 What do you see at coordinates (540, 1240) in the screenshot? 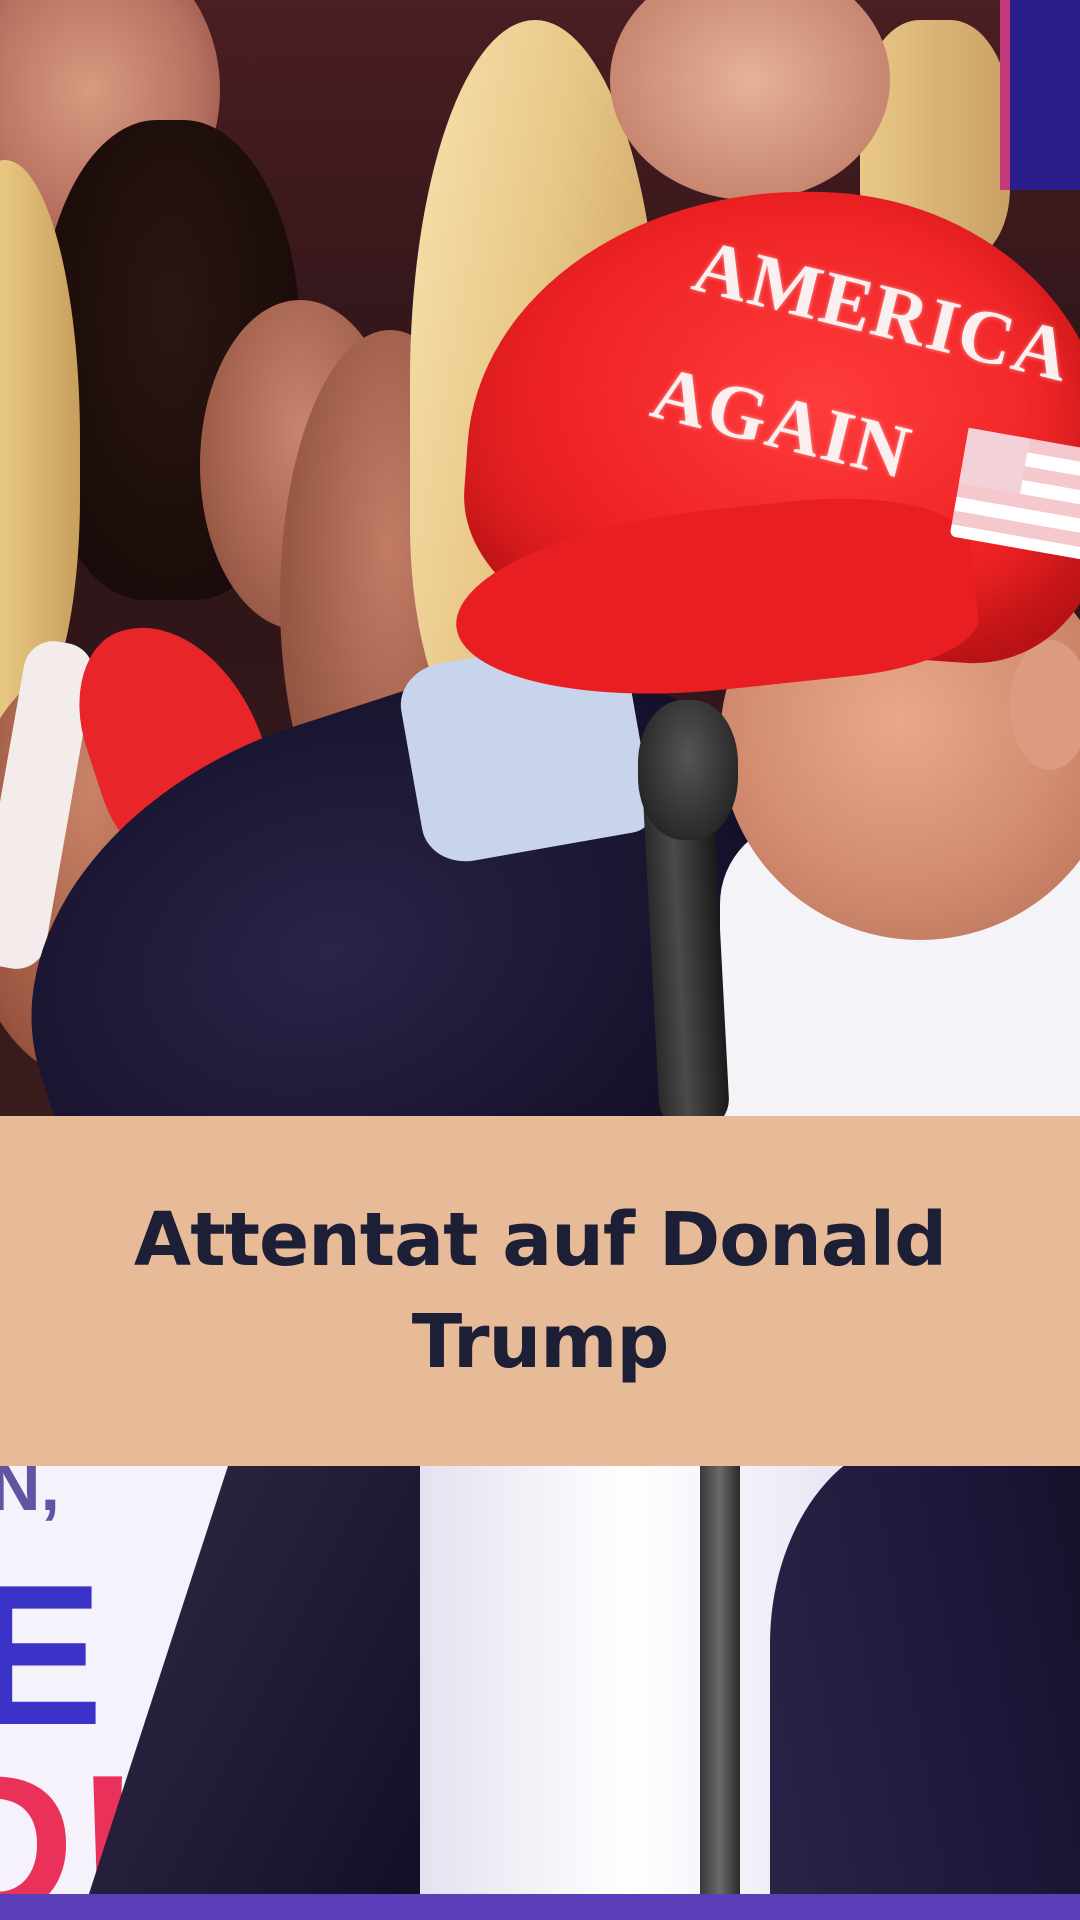
I see `headline-line1: Attentat auf Donald` at bounding box center [540, 1240].